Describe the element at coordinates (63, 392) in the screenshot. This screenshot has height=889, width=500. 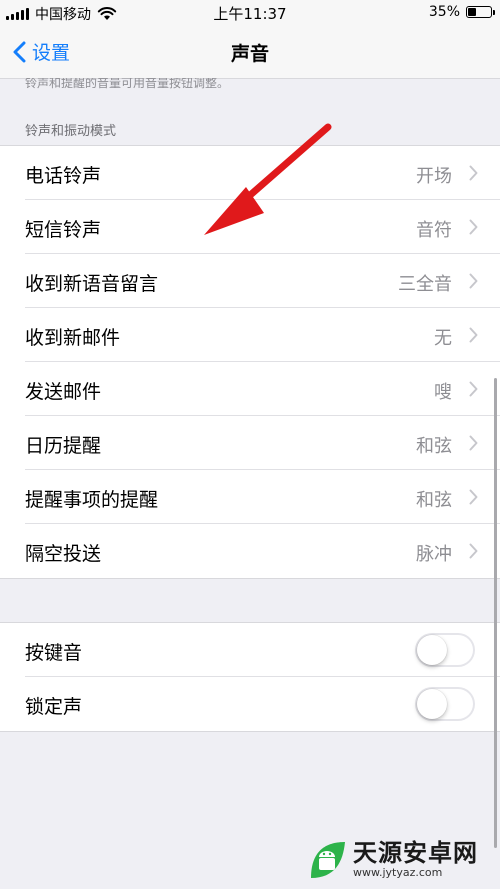
I see `row-label: 发送邮件` at that location.